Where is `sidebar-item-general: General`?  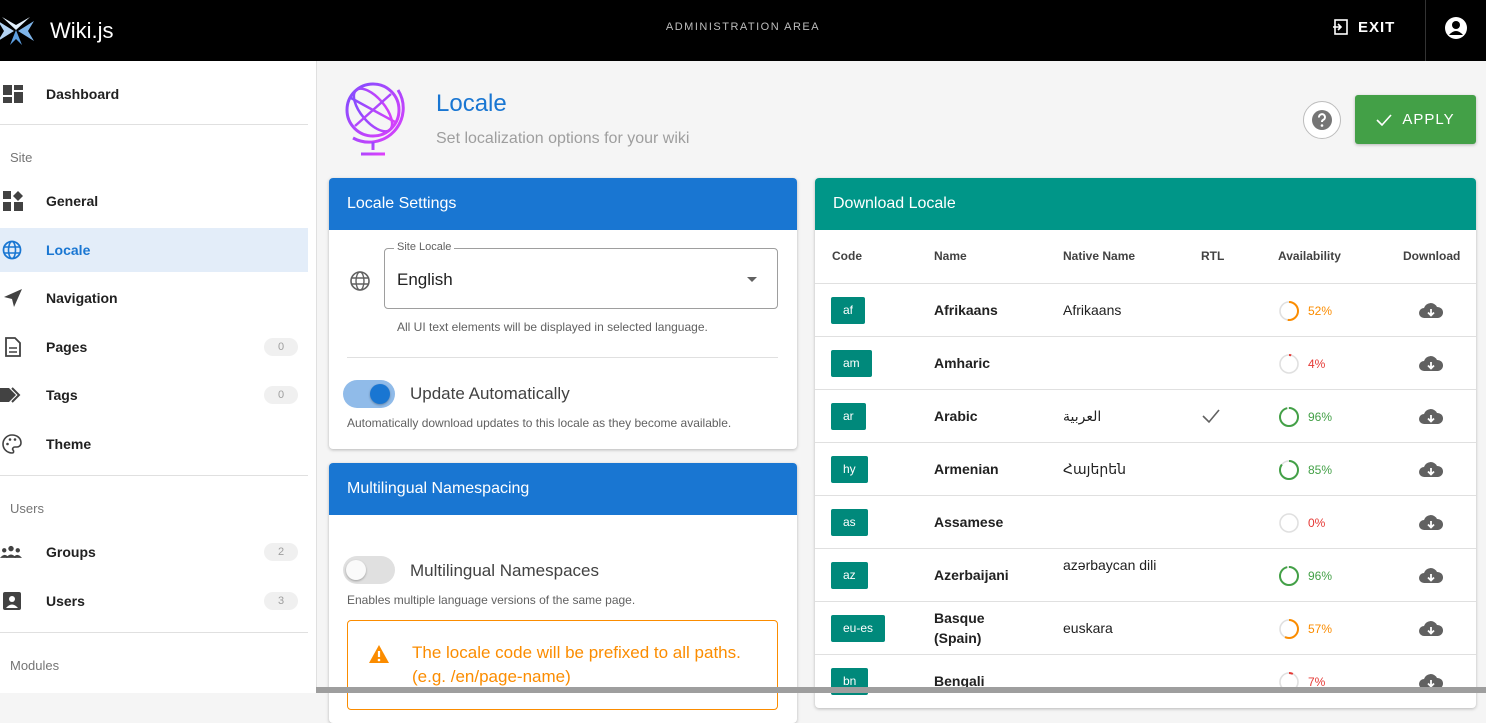
sidebar-item-general: General is located at coordinates (154, 201).